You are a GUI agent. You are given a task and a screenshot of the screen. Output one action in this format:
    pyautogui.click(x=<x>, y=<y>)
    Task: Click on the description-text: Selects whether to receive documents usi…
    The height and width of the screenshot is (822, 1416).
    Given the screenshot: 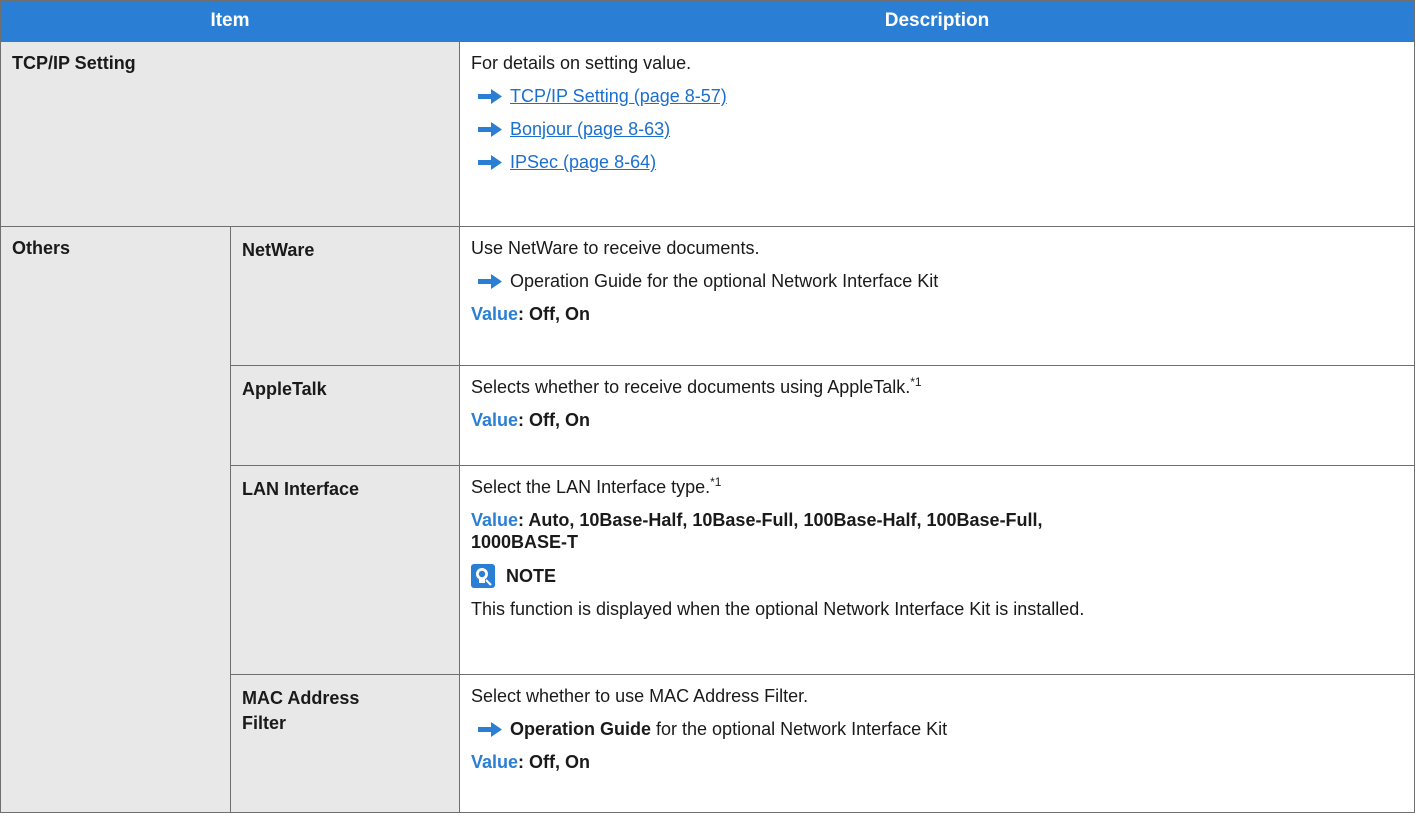 What is the action you would take?
    pyautogui.click(x=936, y=387)
    